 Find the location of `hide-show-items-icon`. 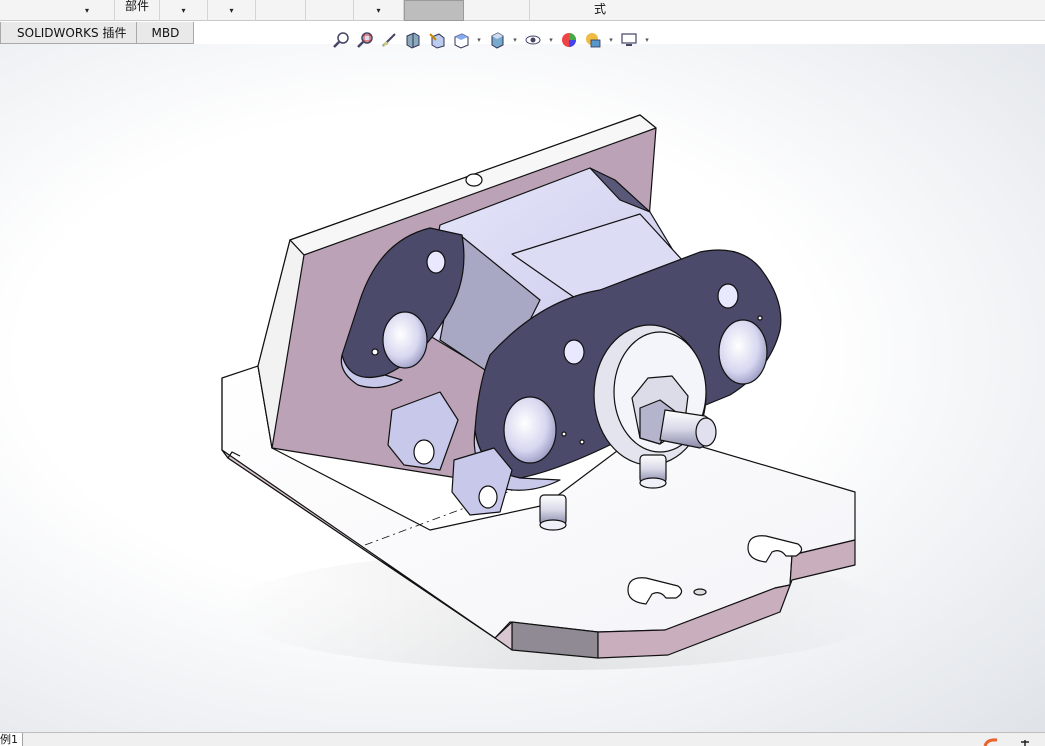

hide-show-items-icon is located at coordinates (533, 40).